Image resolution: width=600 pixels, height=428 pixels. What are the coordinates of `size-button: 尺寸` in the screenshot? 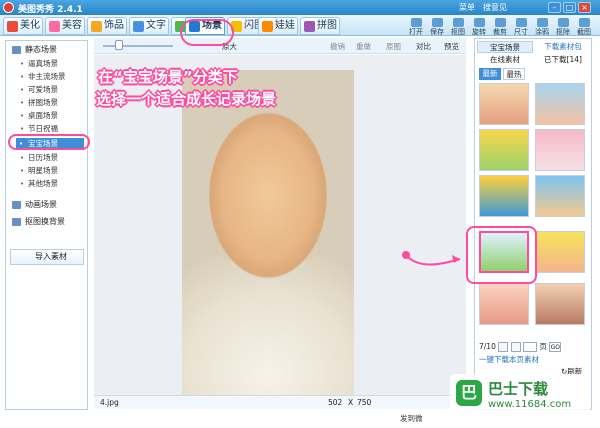 It's located at (521, 27).